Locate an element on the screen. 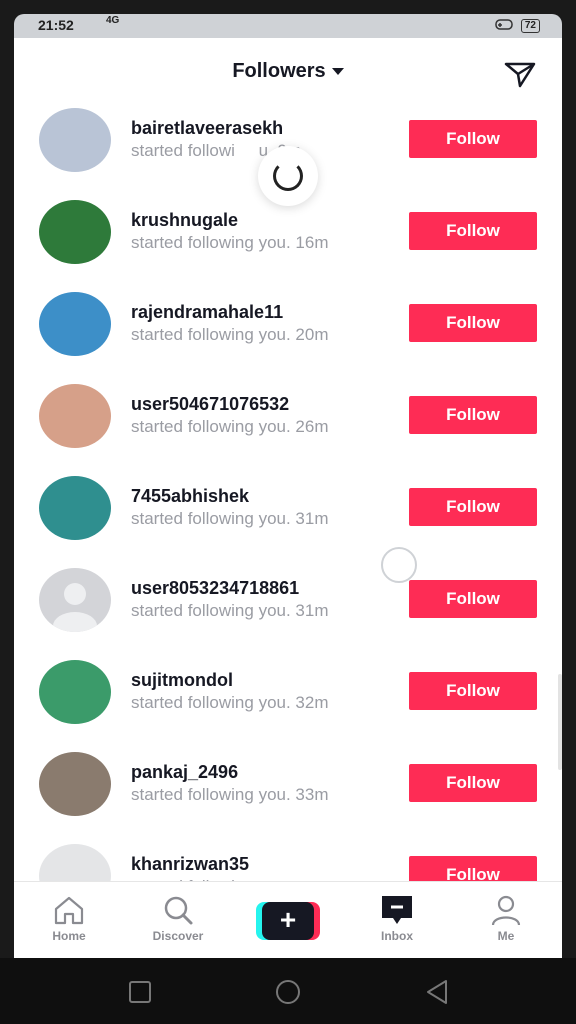  status-right: 72 is located at coordinates (517, 25).